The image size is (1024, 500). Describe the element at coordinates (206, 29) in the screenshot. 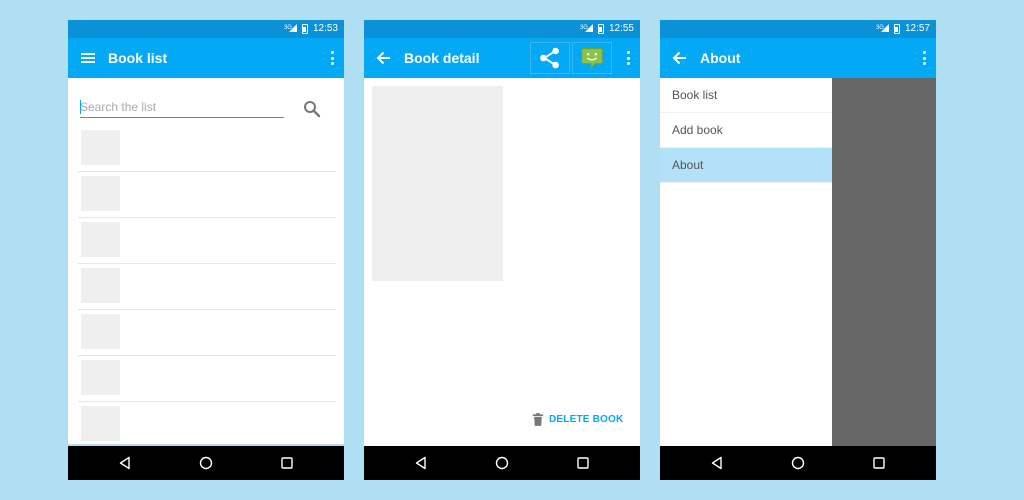

I see `status-bar: 3G 12:53` at that location.